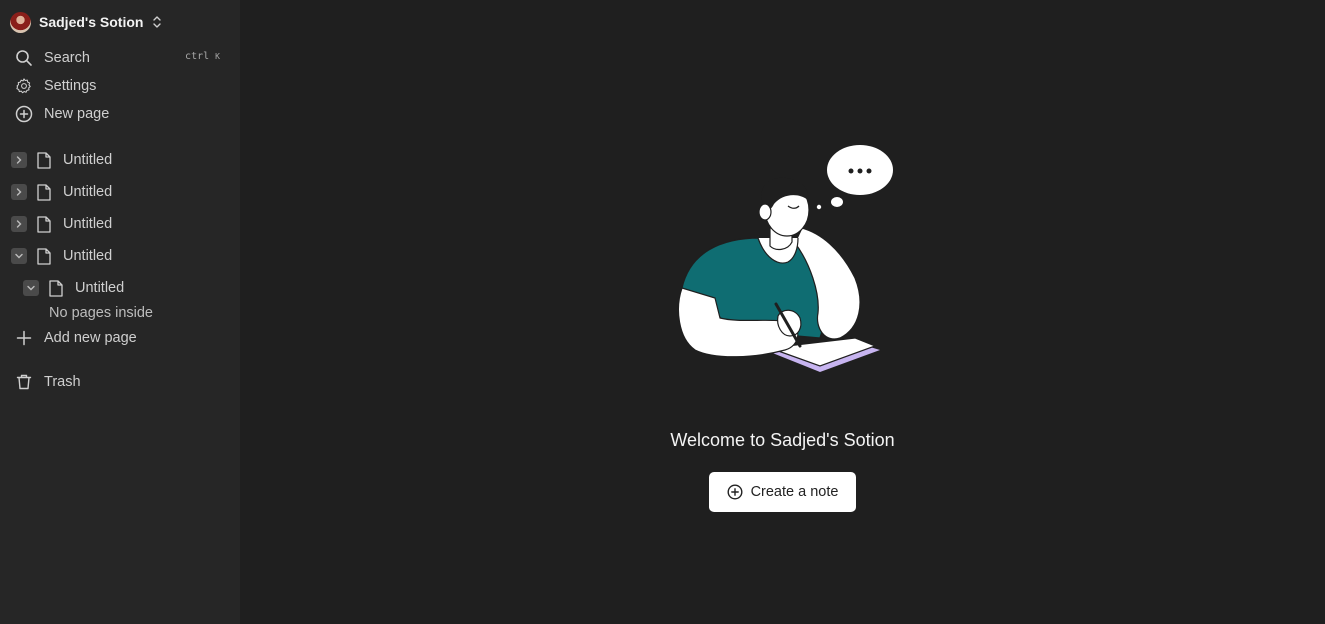 The width and height of the screenshot is (1325, 624). I want to click on page-item-nested: Untitled, so click(73, 288).